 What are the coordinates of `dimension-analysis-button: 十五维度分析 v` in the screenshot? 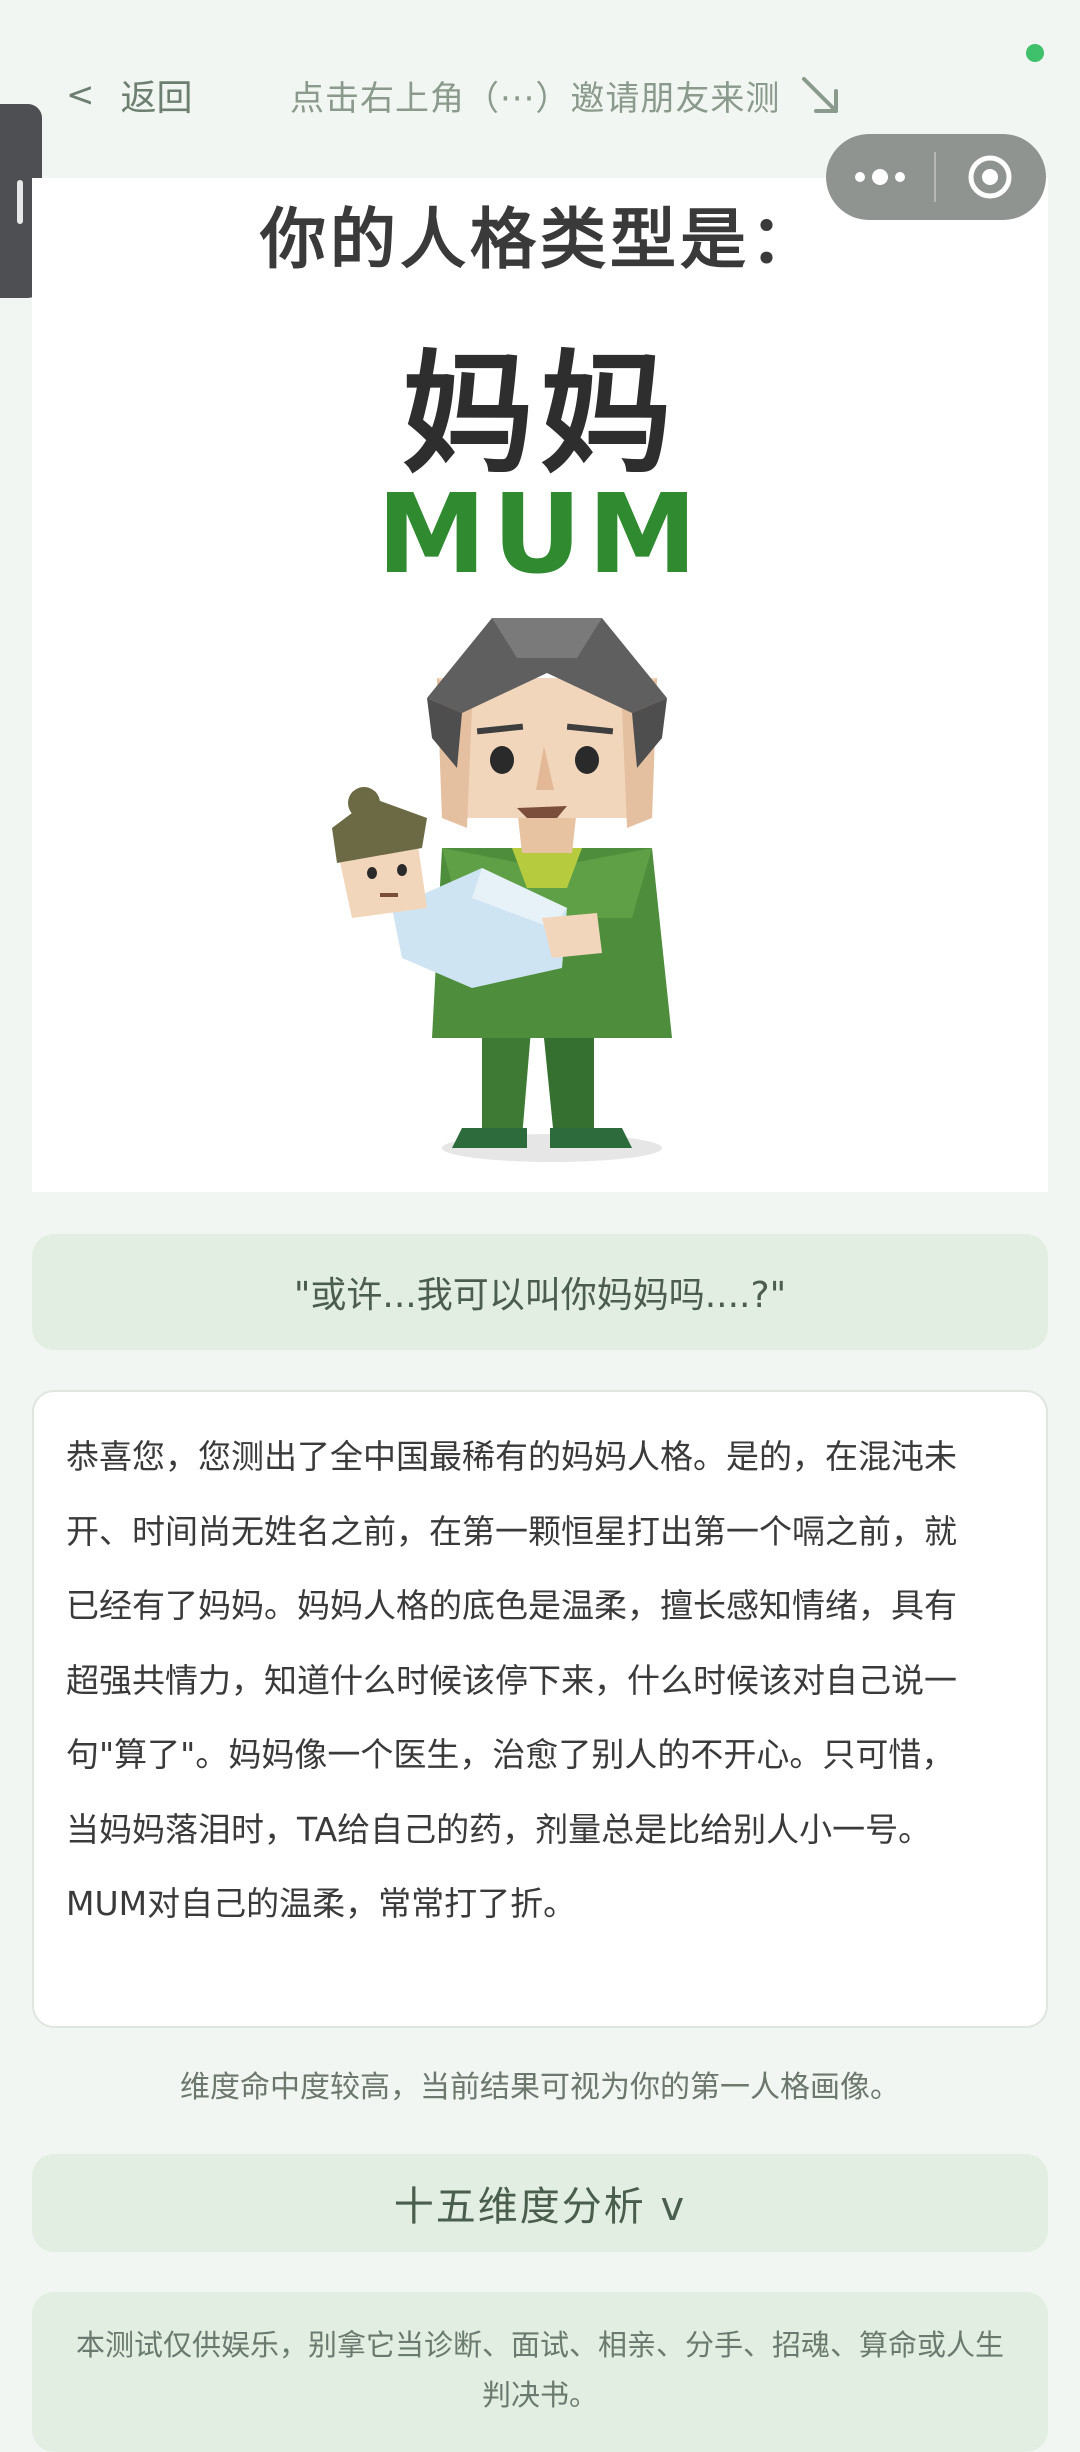 It's located at (540, 2203).